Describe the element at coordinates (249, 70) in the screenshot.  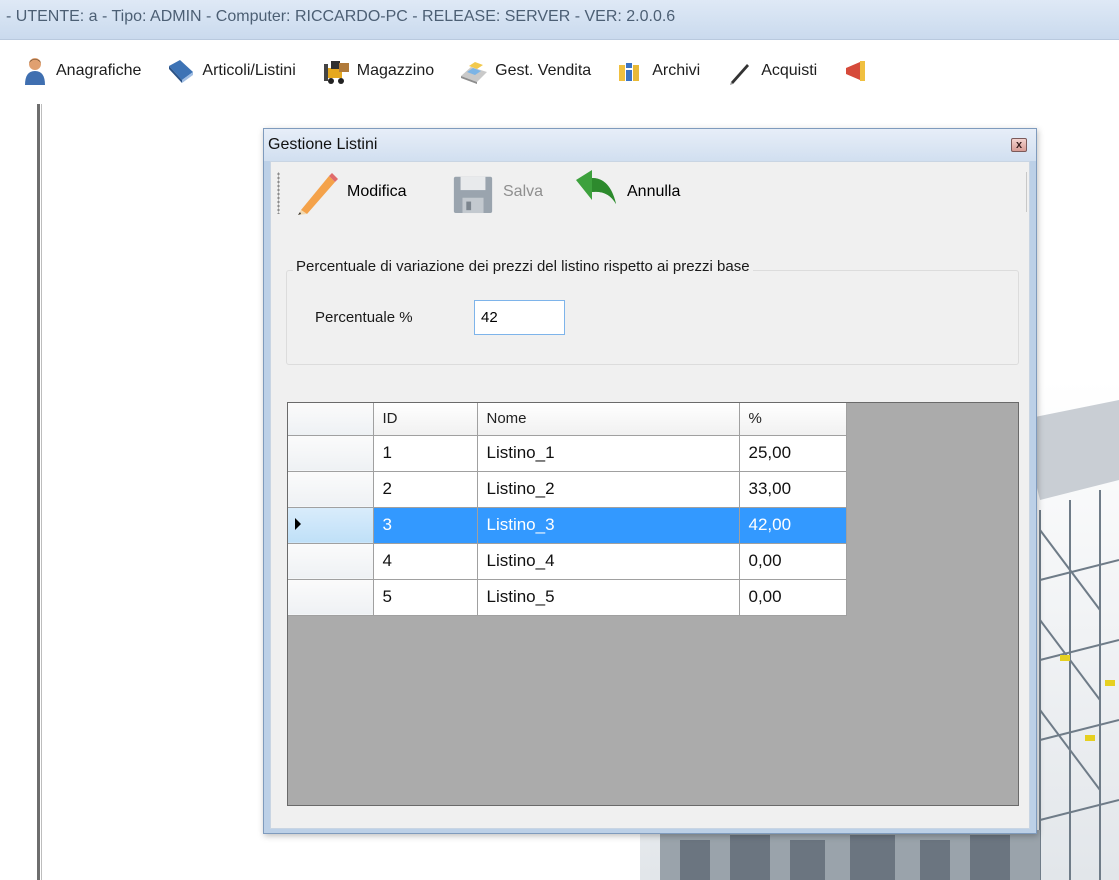
I see `menu-label: Articoli/Listini` at that location.